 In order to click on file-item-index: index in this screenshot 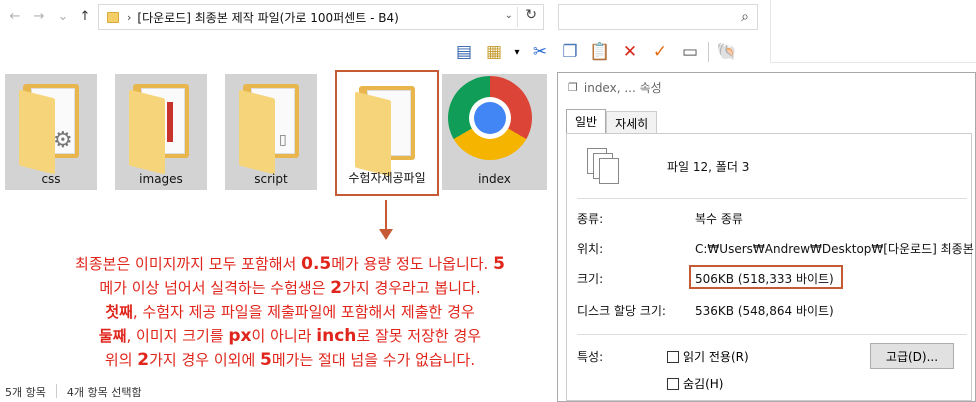, I will do `click(494, 132)`.